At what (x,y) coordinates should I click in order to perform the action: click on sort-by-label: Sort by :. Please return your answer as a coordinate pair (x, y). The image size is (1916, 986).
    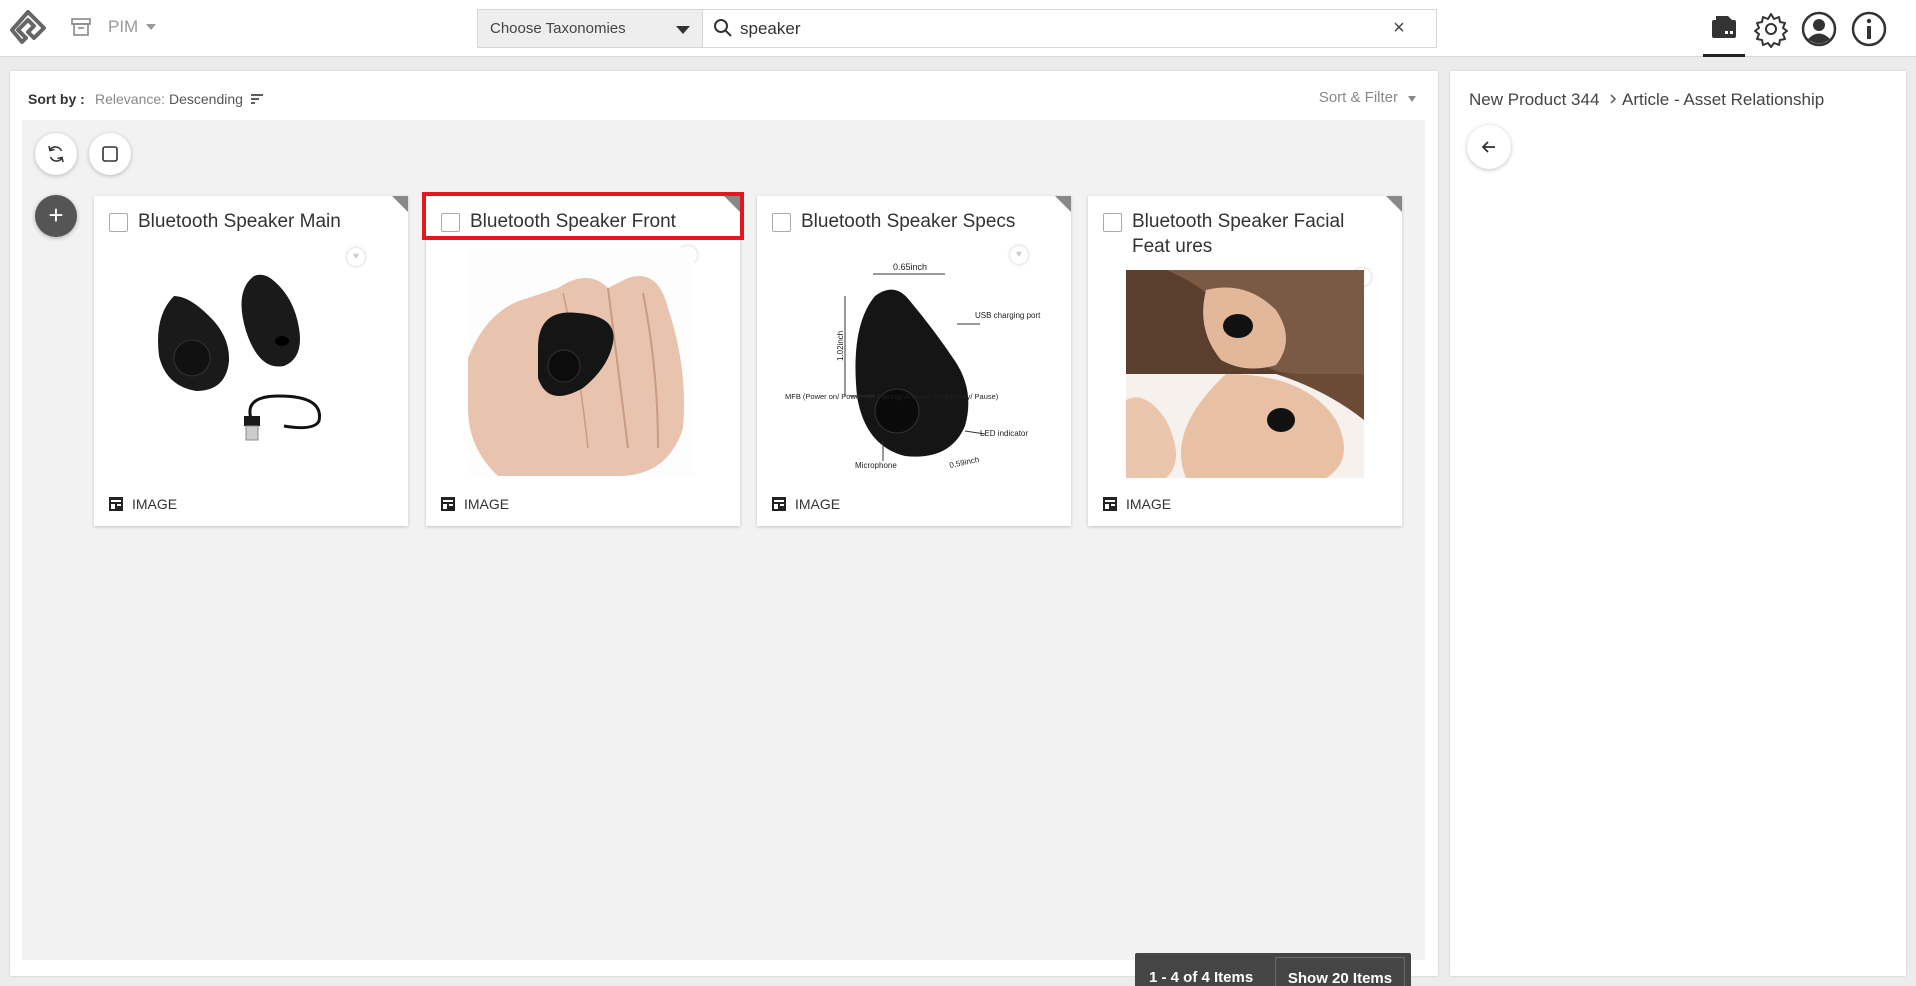
    Looking at the image, I should click on (56, 99).